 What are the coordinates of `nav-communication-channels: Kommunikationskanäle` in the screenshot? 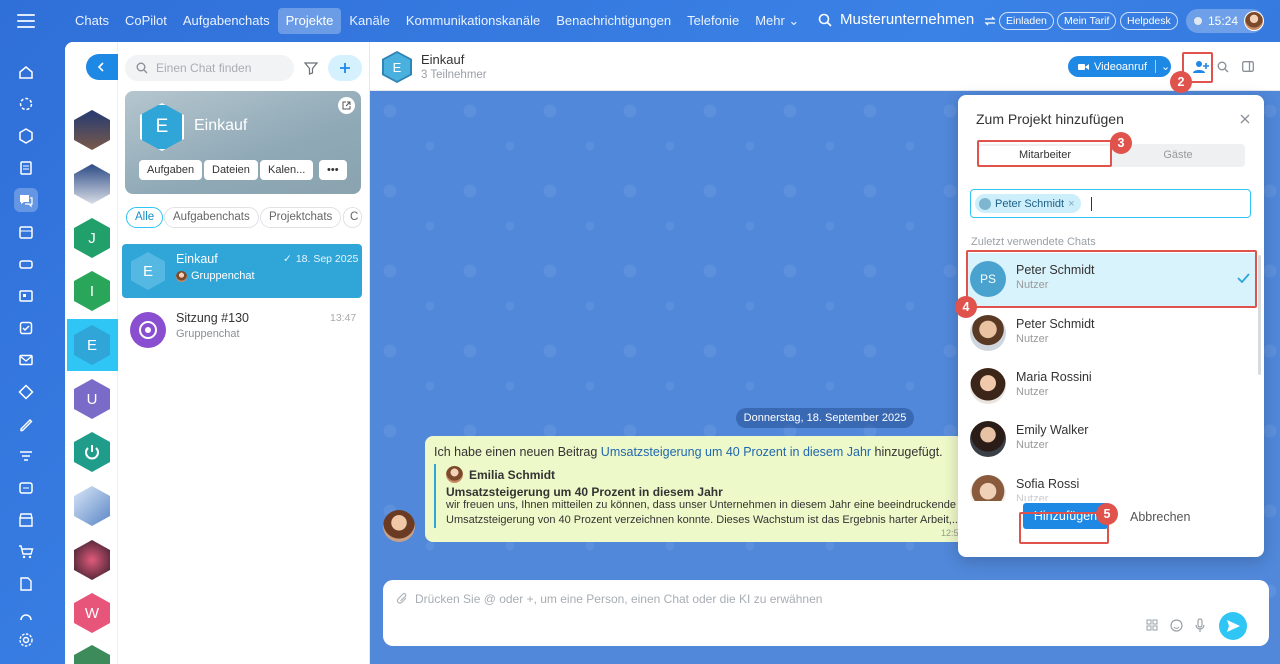 It's located at (473, 21).